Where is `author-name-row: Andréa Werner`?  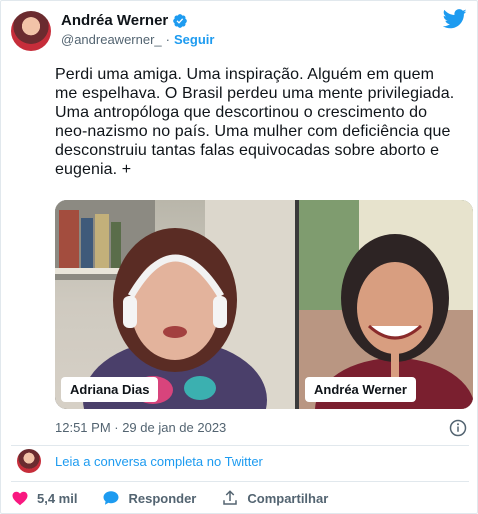 author-name-row: Andréa Werner is located at coordinates (124, 20).